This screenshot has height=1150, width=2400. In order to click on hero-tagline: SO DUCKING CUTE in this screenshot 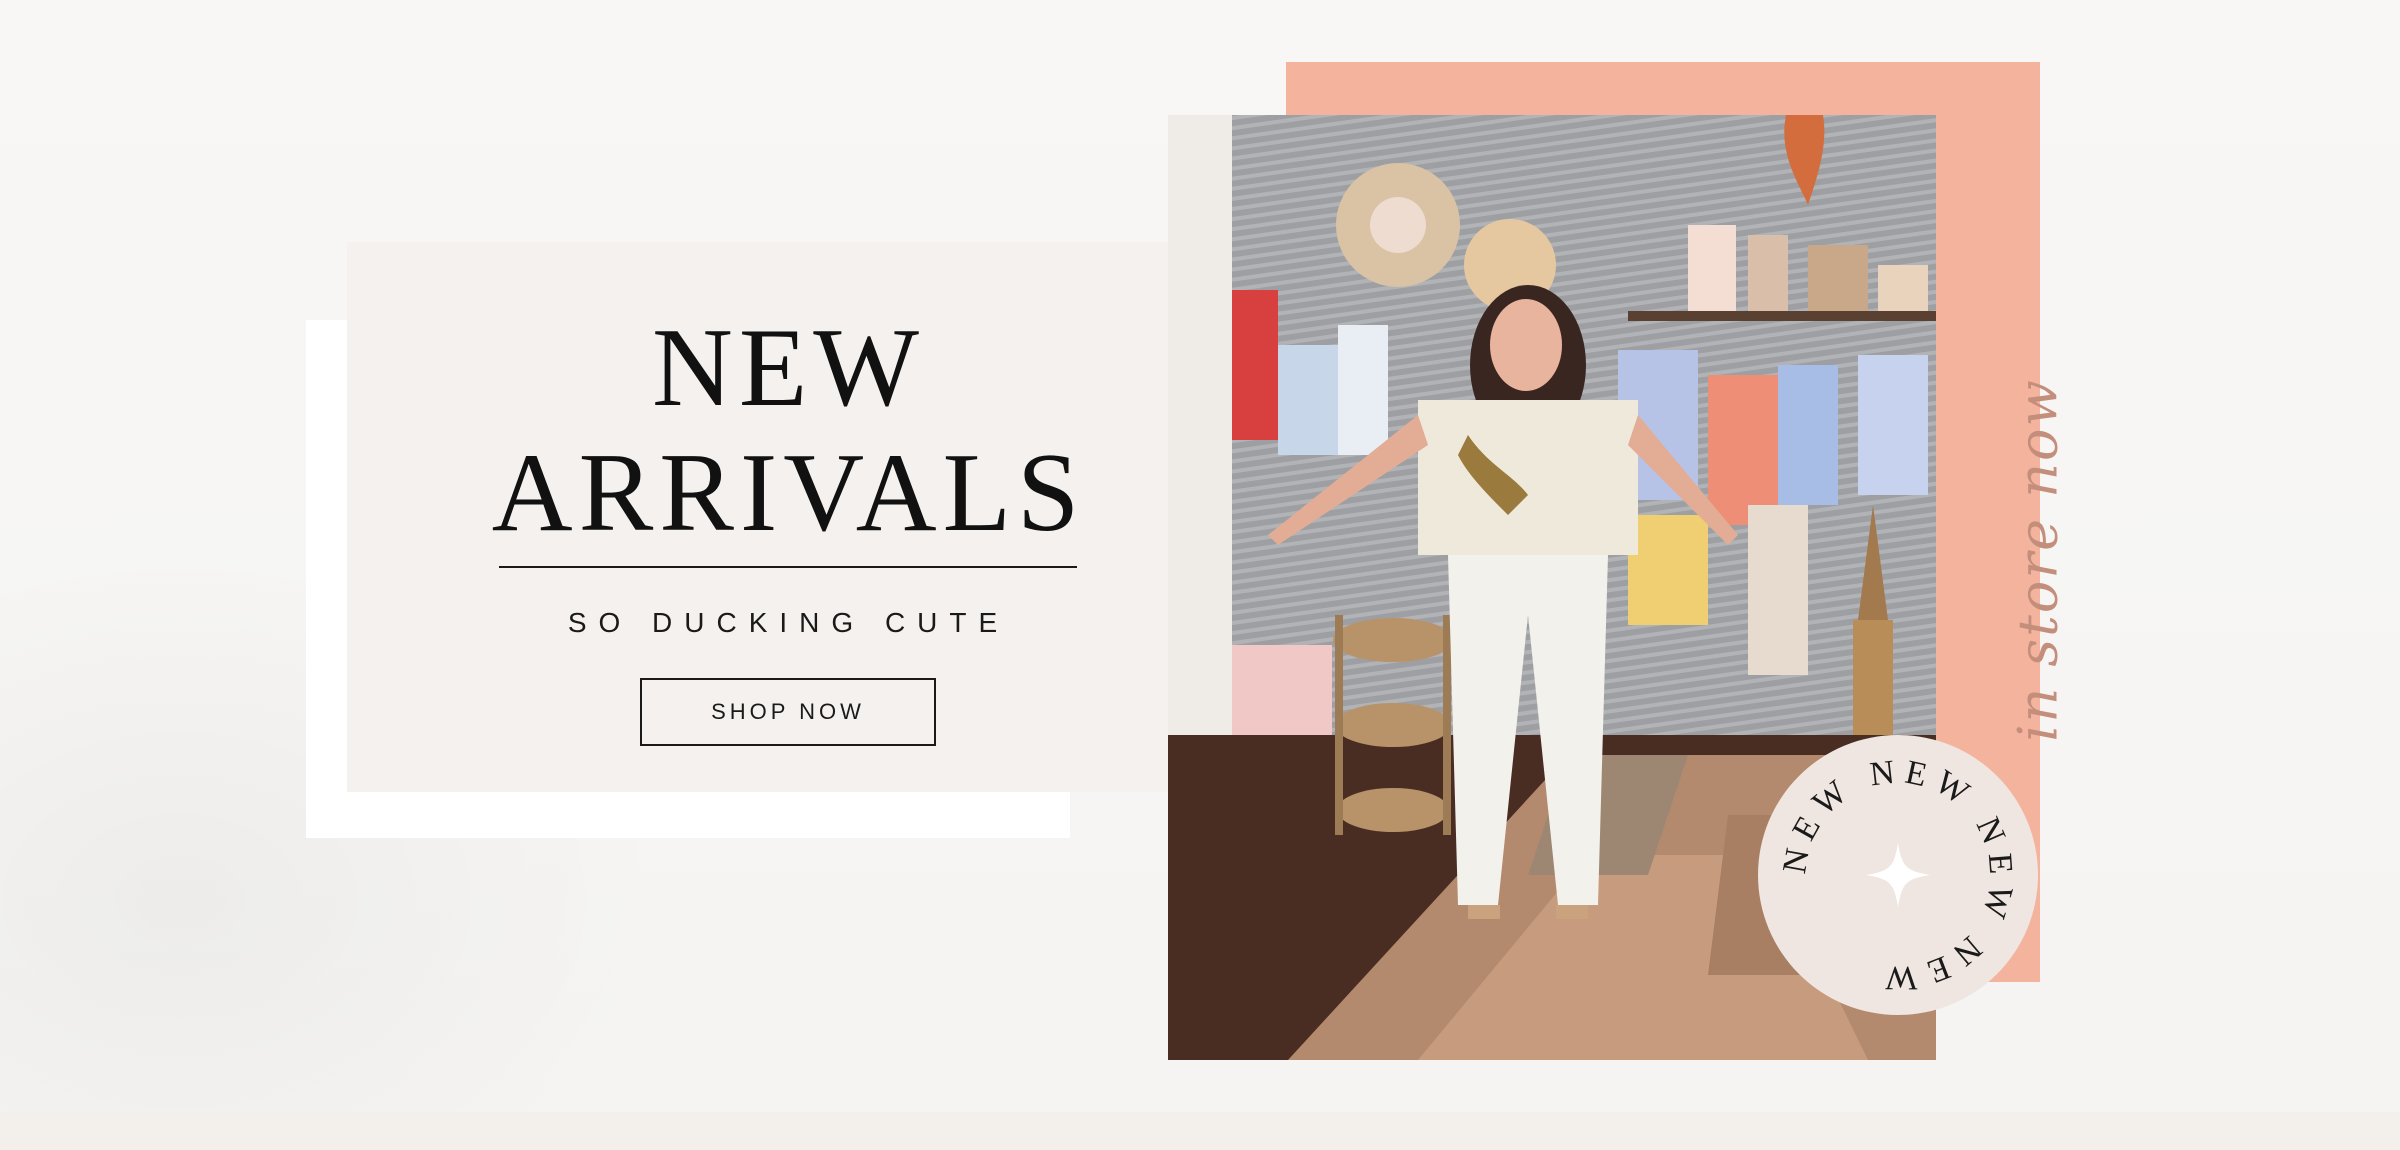, I will do `click(788, 622)`.